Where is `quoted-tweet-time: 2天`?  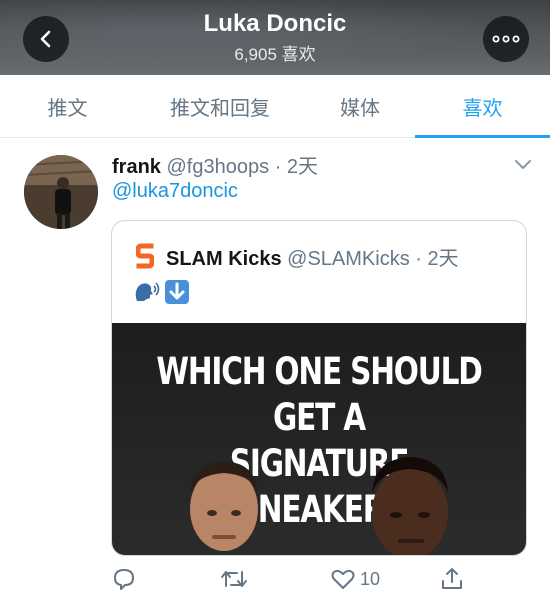
quoted-tweet-time: 2天 is located at coordinates (443, 259).